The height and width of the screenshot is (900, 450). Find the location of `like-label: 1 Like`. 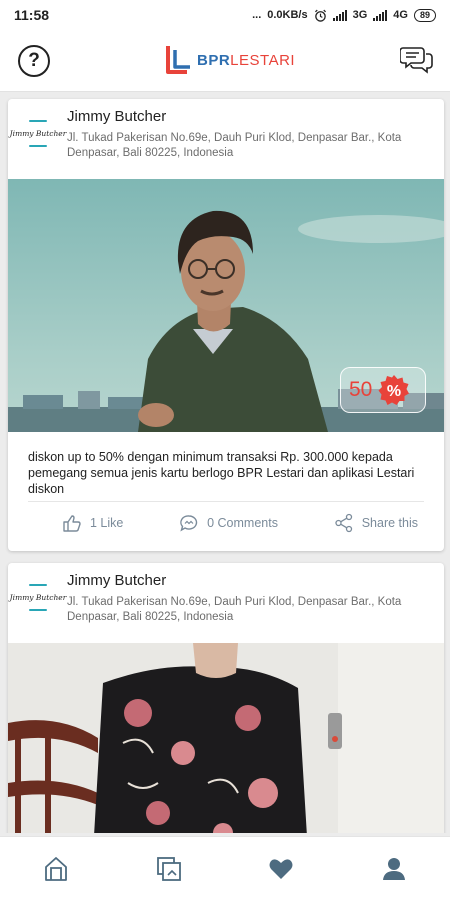

like-label: 1 Like is located at coordinates (107, 522).